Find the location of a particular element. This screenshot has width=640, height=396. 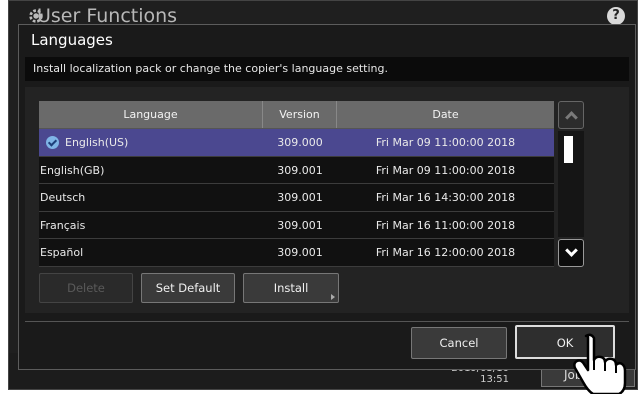

row-language: Español is located at coordinates (62, 252).